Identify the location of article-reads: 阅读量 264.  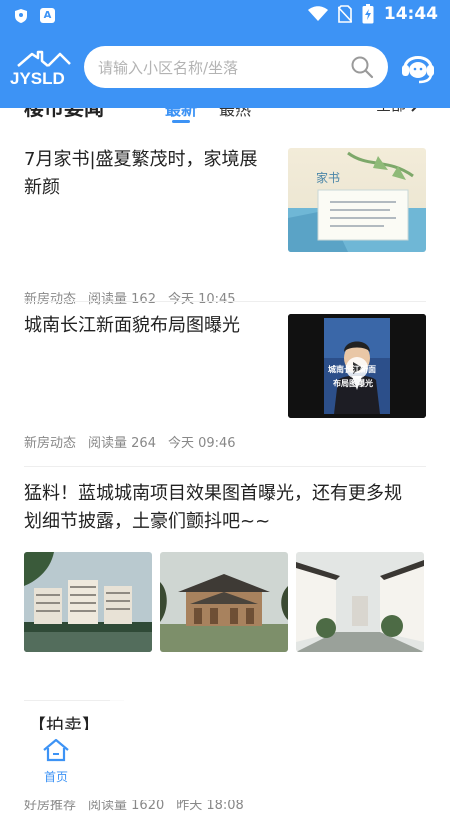
(122, 443).